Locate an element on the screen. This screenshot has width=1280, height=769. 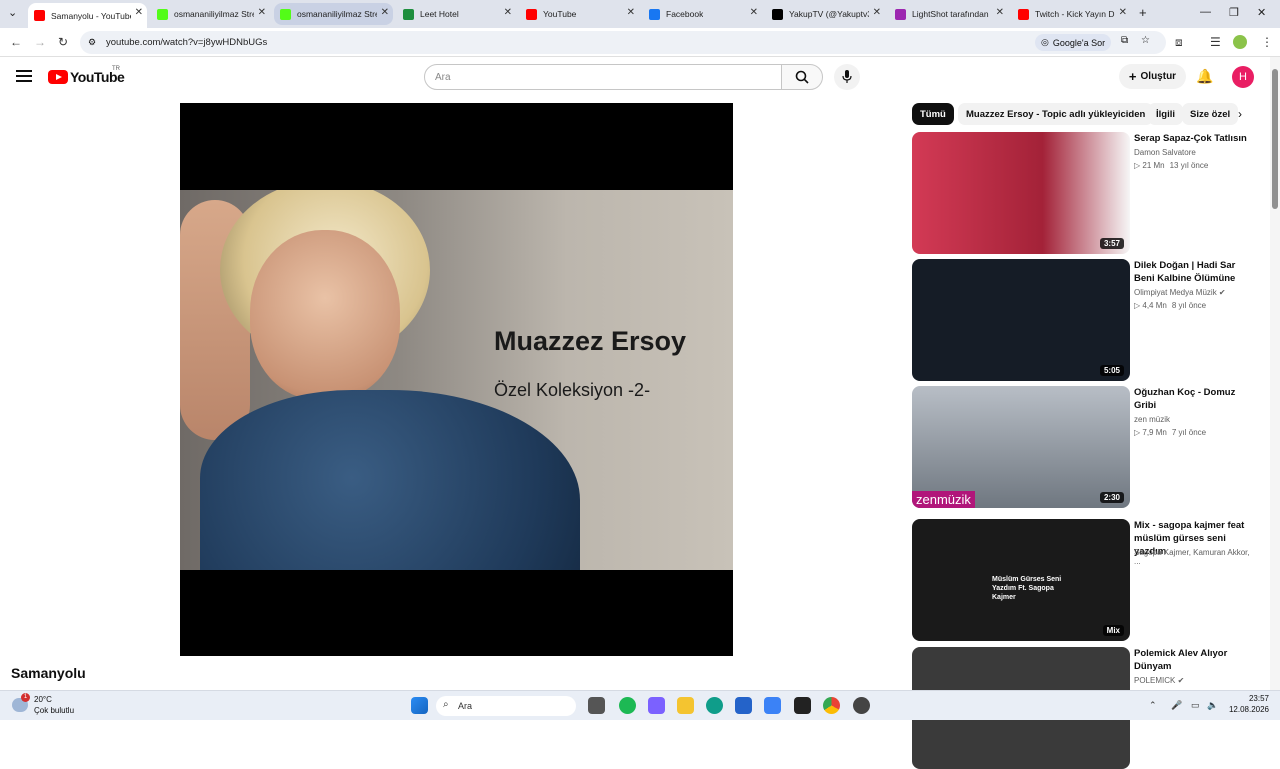
chrome-menu-icon: ⋮ is located at coordinates (1267, 42).